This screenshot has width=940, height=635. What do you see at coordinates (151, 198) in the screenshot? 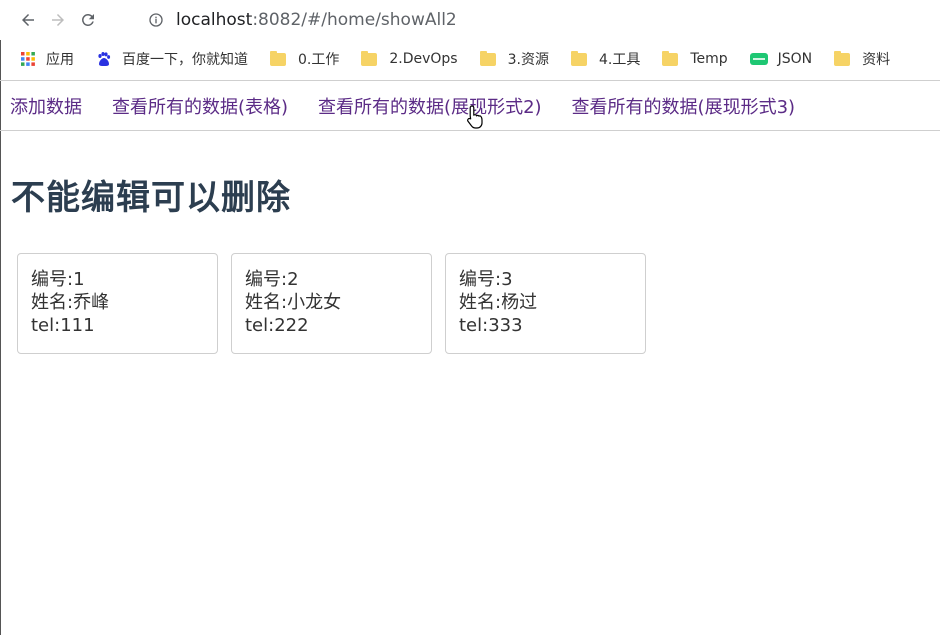
I see `page-title: 不能编辑可以删除` at bounding box center [151, 198].